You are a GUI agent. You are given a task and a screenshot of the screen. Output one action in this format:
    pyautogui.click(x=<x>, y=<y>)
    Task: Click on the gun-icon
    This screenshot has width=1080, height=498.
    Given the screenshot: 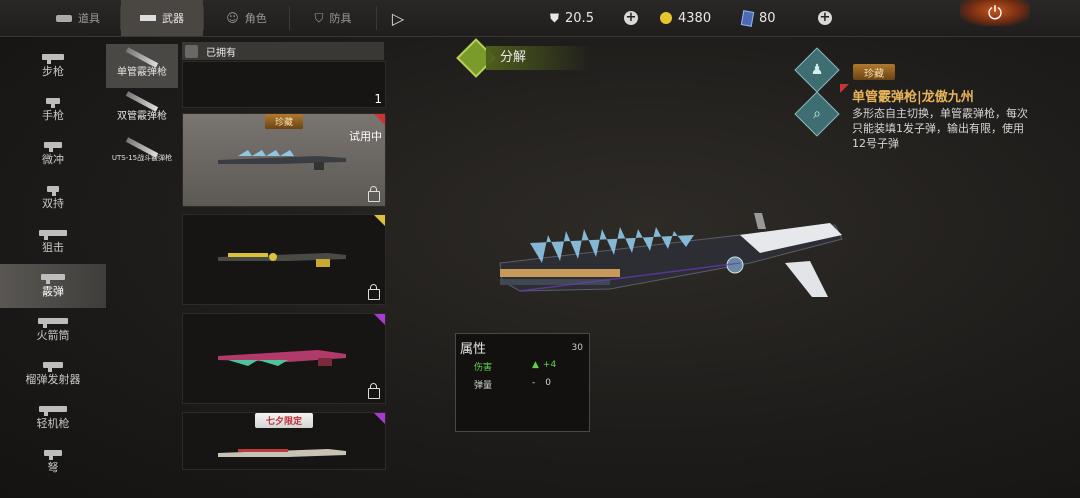 What is the action you would take?
    pyautogui.click(x=148, y=18)
    